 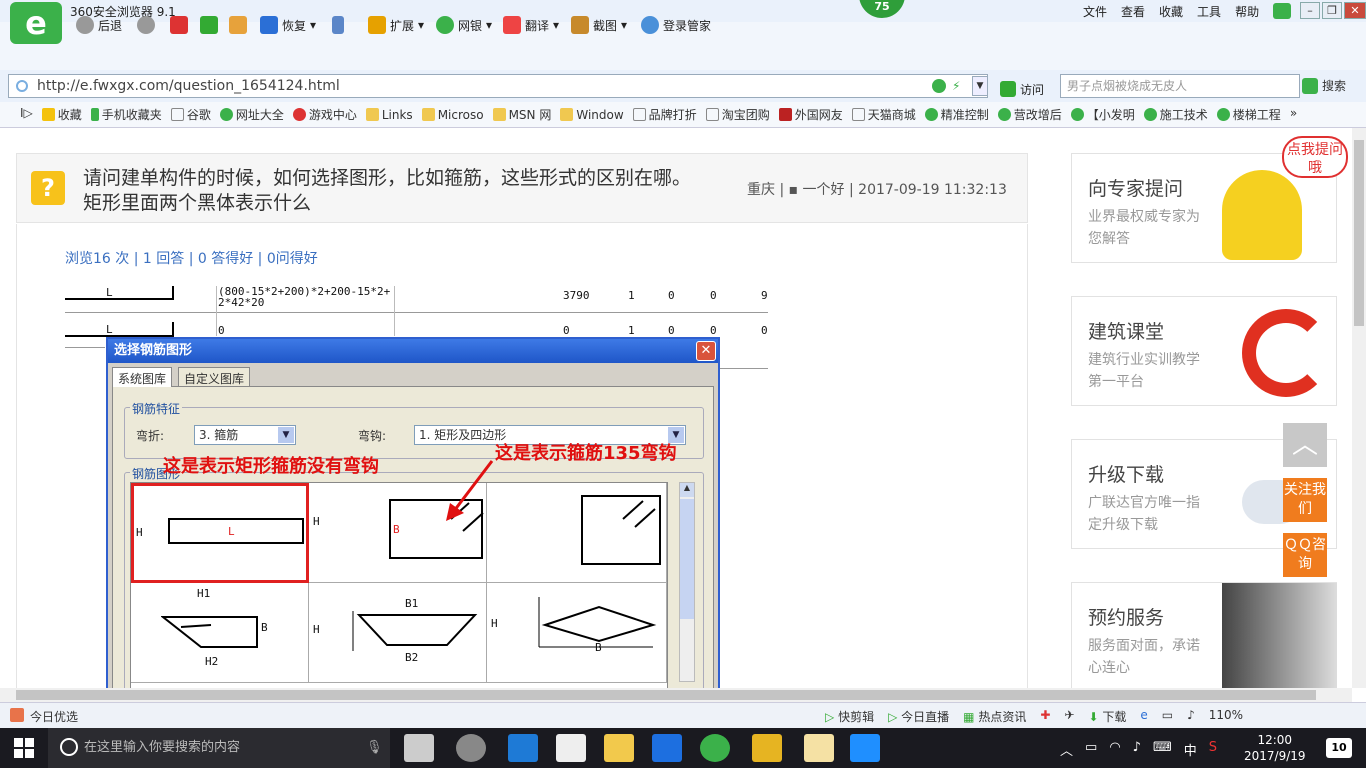 I want to click on shape-scrollbar: ▲, so click(x=687, y=582).